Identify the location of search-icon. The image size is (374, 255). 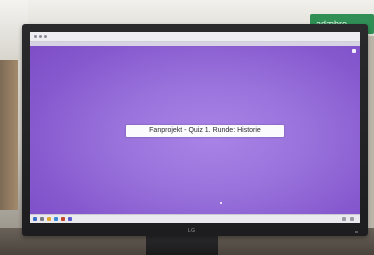
(42, 219).